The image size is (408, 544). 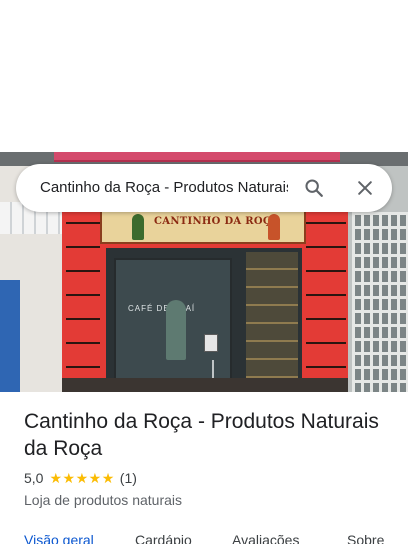 I want to click on rating-row: 5,0 ★ ★ ★ ★ ★ (1), so click(x=209, y=478).